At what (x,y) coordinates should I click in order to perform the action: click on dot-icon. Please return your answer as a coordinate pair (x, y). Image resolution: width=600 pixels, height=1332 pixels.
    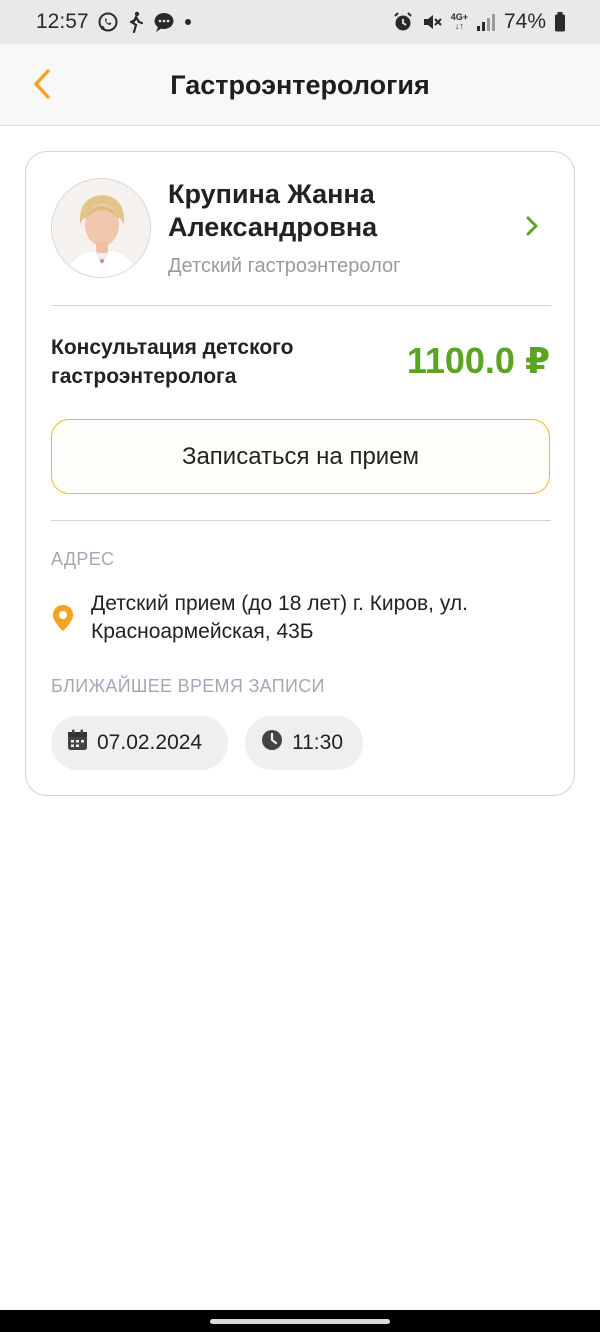
    Looking at the image, I should click on (188, 22).